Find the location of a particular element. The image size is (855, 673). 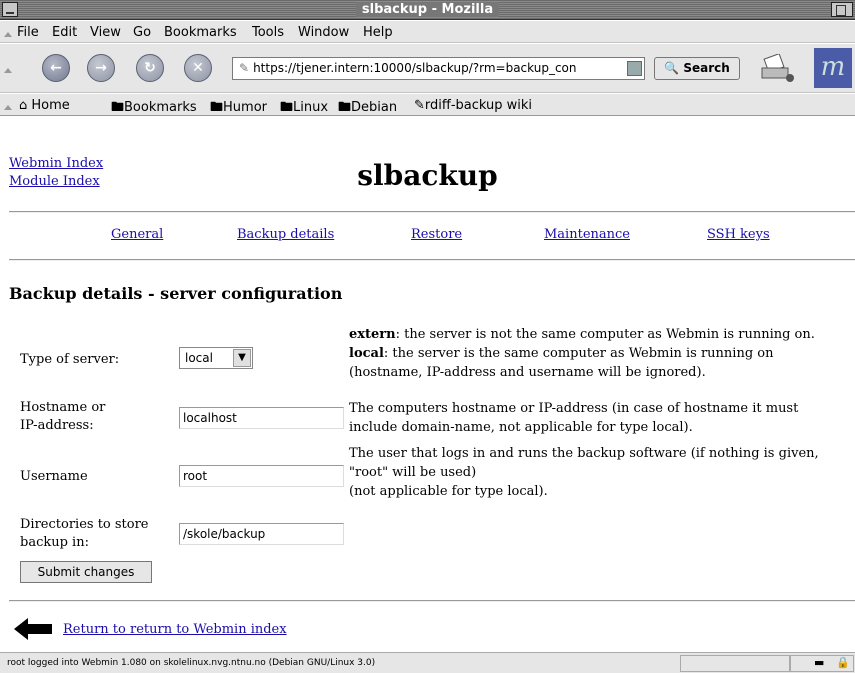

title-bar: slbackup - Mozilla is located at coordinates (427, 10).